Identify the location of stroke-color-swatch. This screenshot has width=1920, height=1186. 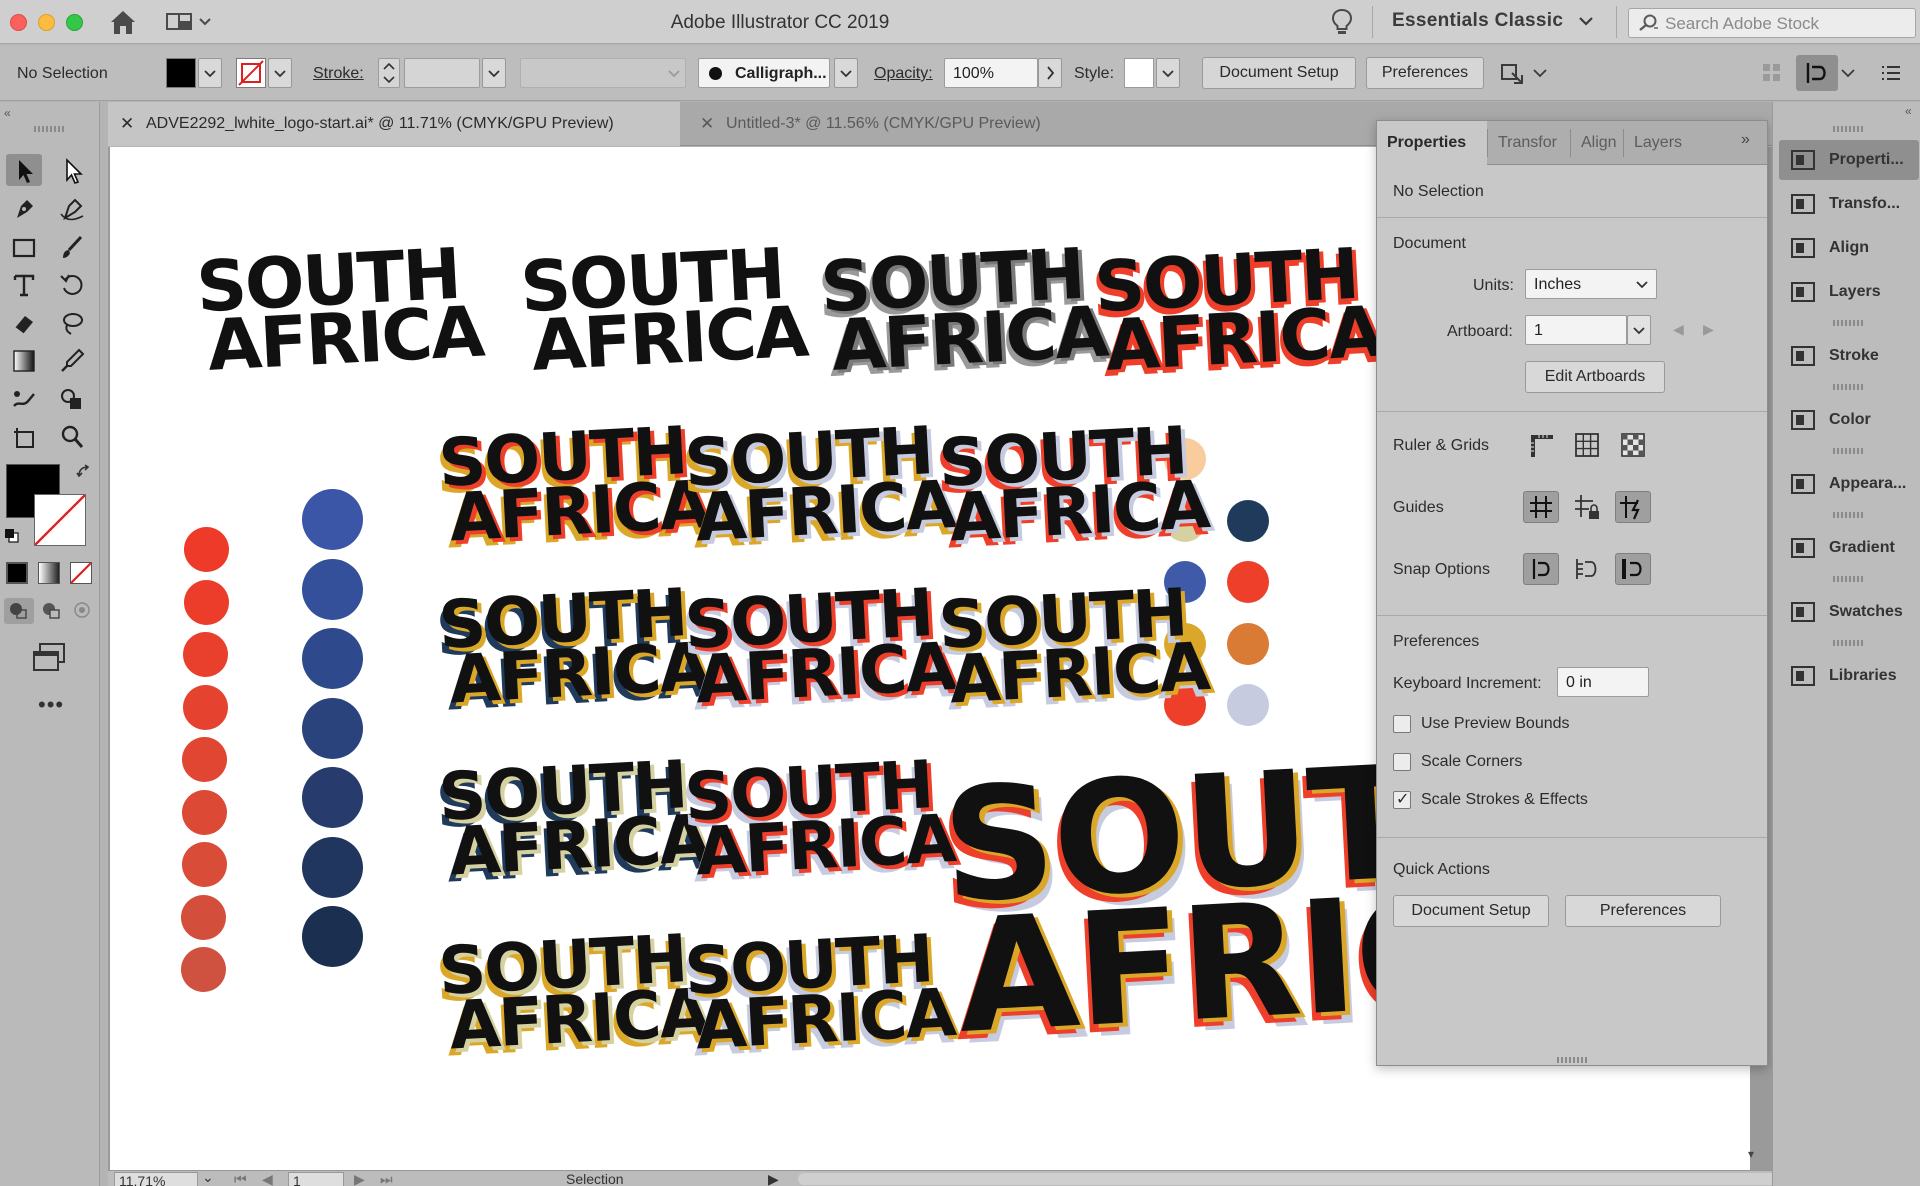
(251, 73).